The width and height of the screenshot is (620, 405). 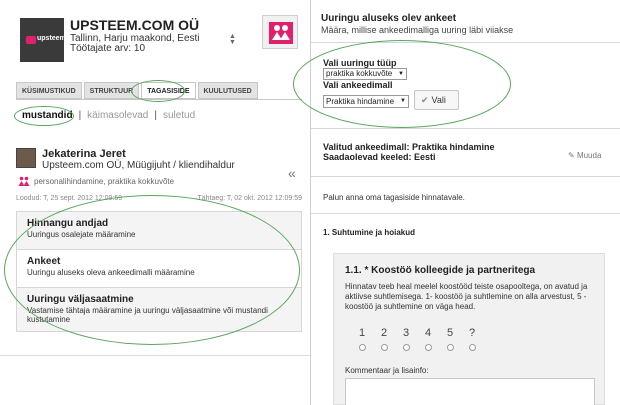 I want to click on tab-divider, so click(x=159, y=99).